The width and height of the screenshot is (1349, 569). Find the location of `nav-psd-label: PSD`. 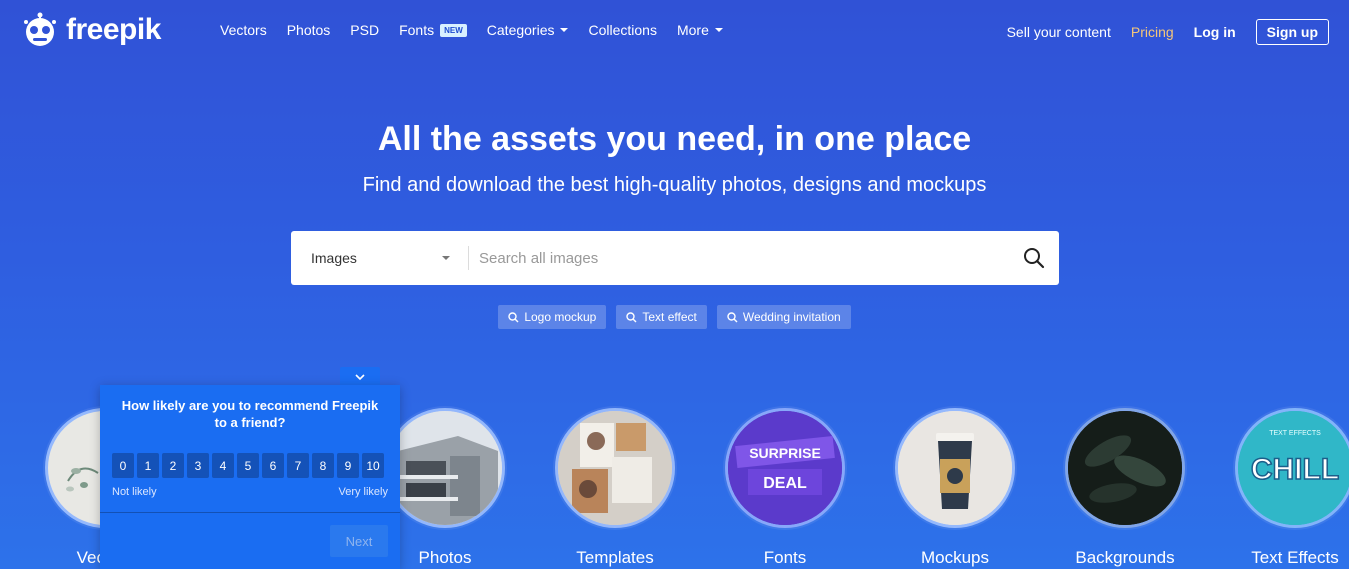

nav-psd-label: PSD is located at coordinates (365, 30).